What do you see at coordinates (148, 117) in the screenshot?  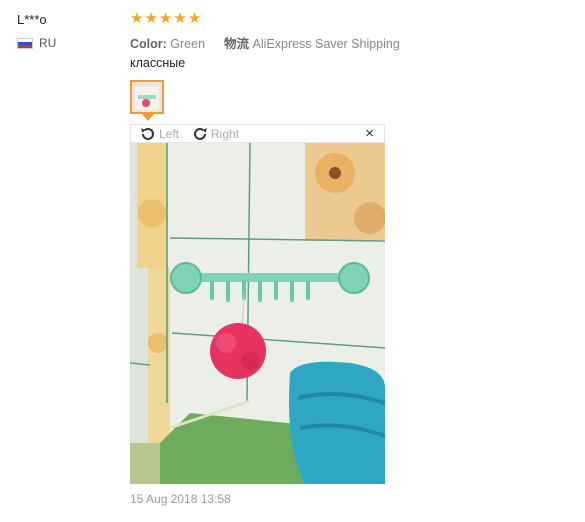 I see `thumbnail-active-indicator` at bounding box center [148, 117].